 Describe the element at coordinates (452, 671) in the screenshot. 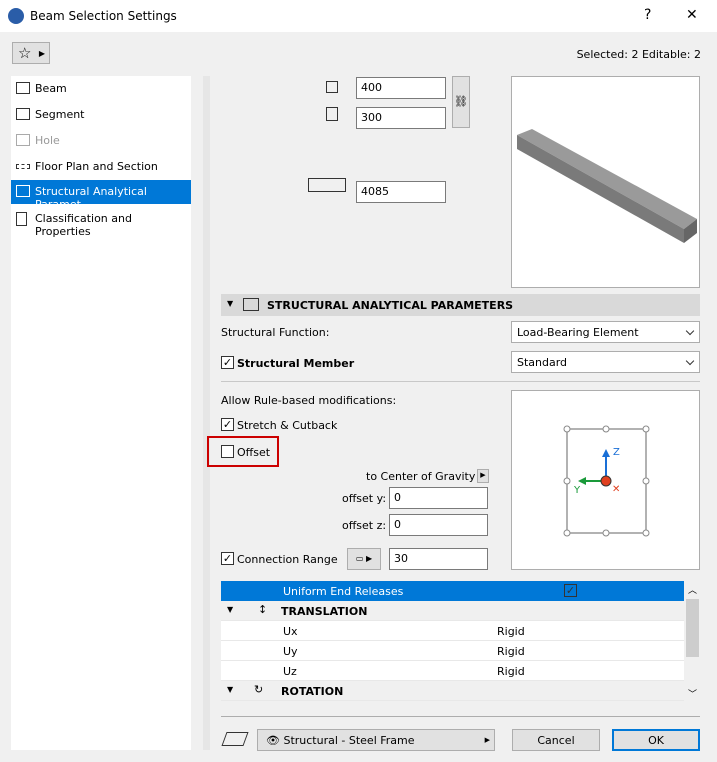

I see `table-row: Uz Rigid` at that location.